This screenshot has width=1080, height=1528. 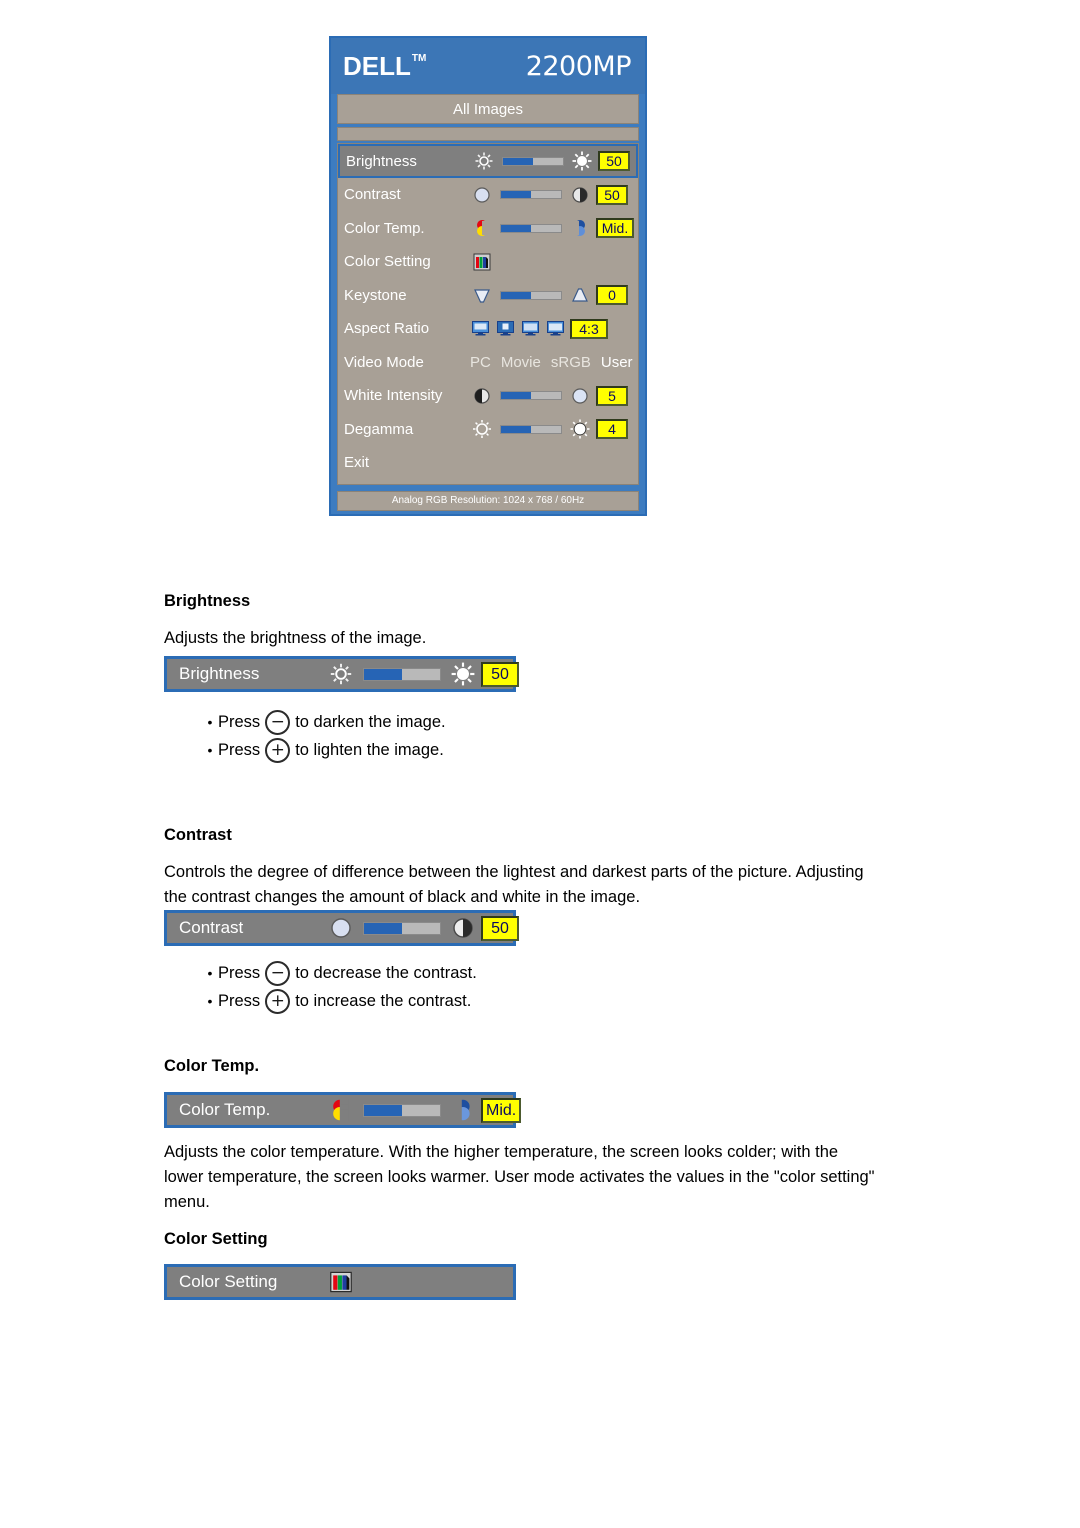 What do you see at coordinates (488, 500) in the screenshot?
I see `osd-status-bar: Analog RGB Resolution: 1024 x 768 / 60Hz` at bounding box center [488, 500].